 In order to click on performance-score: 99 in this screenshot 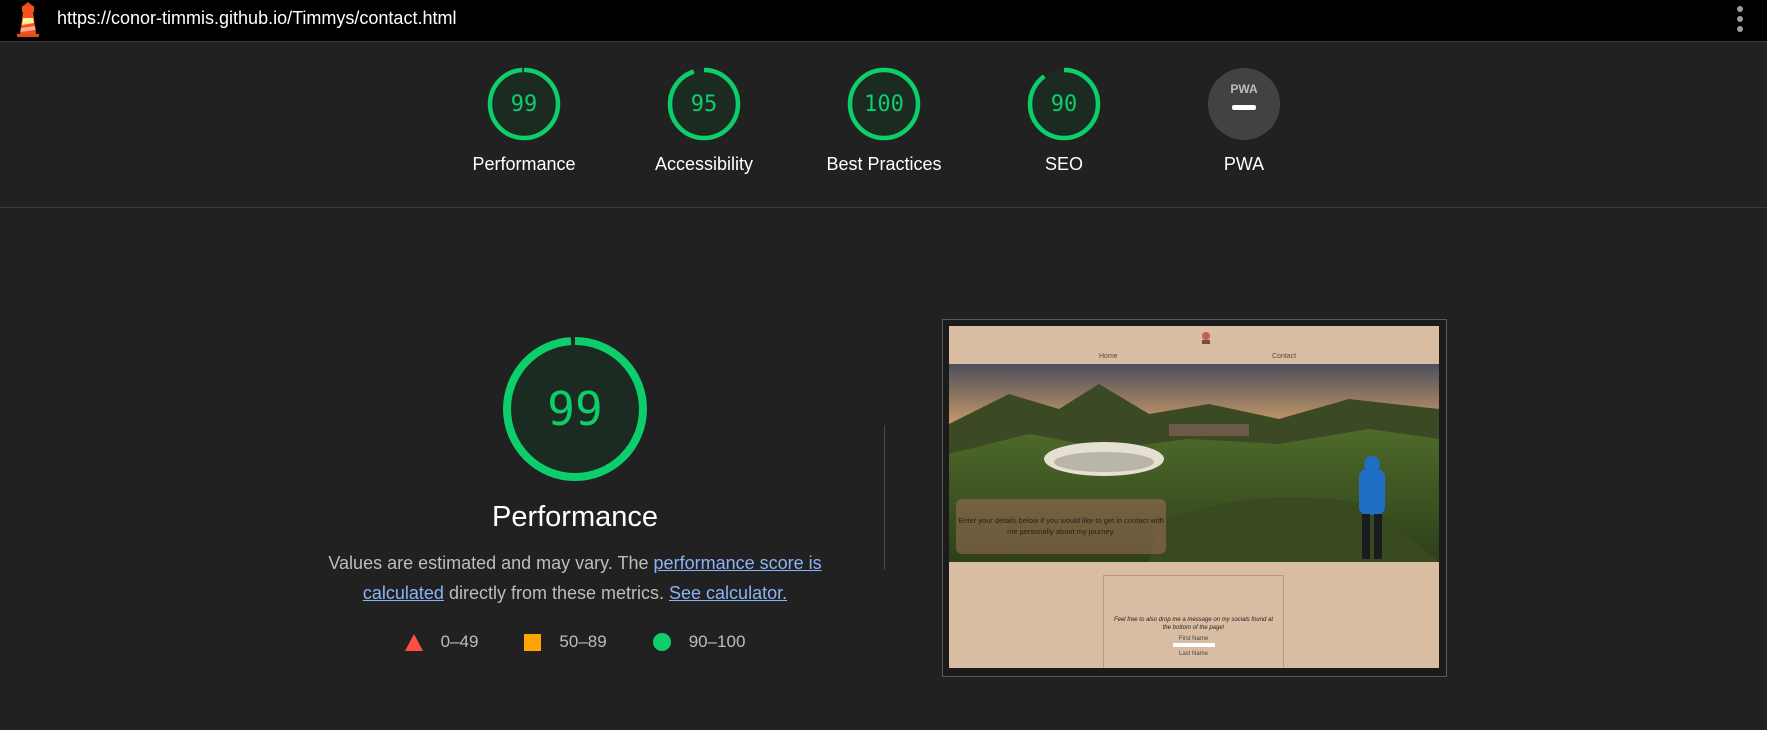, I will do `click(574, 409)`.